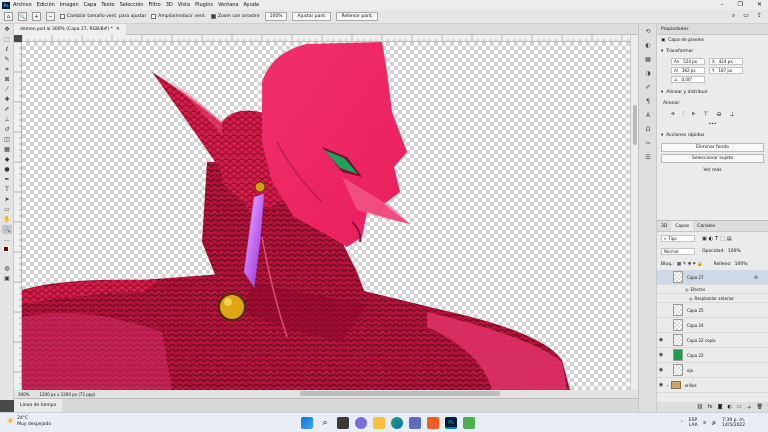 This screenshot has height=432, width=768. I want to click on tab-canales: Canales, so click(706, 226).